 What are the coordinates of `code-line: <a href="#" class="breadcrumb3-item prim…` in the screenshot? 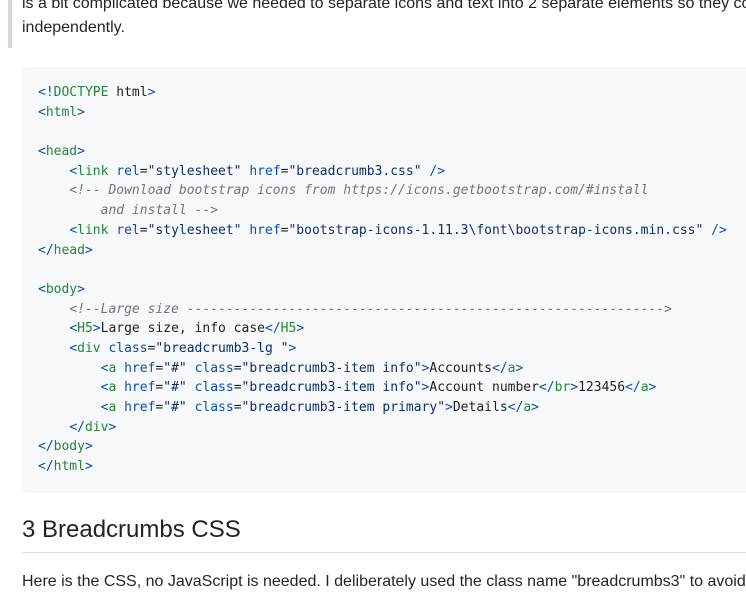 It's located at (319, 407).